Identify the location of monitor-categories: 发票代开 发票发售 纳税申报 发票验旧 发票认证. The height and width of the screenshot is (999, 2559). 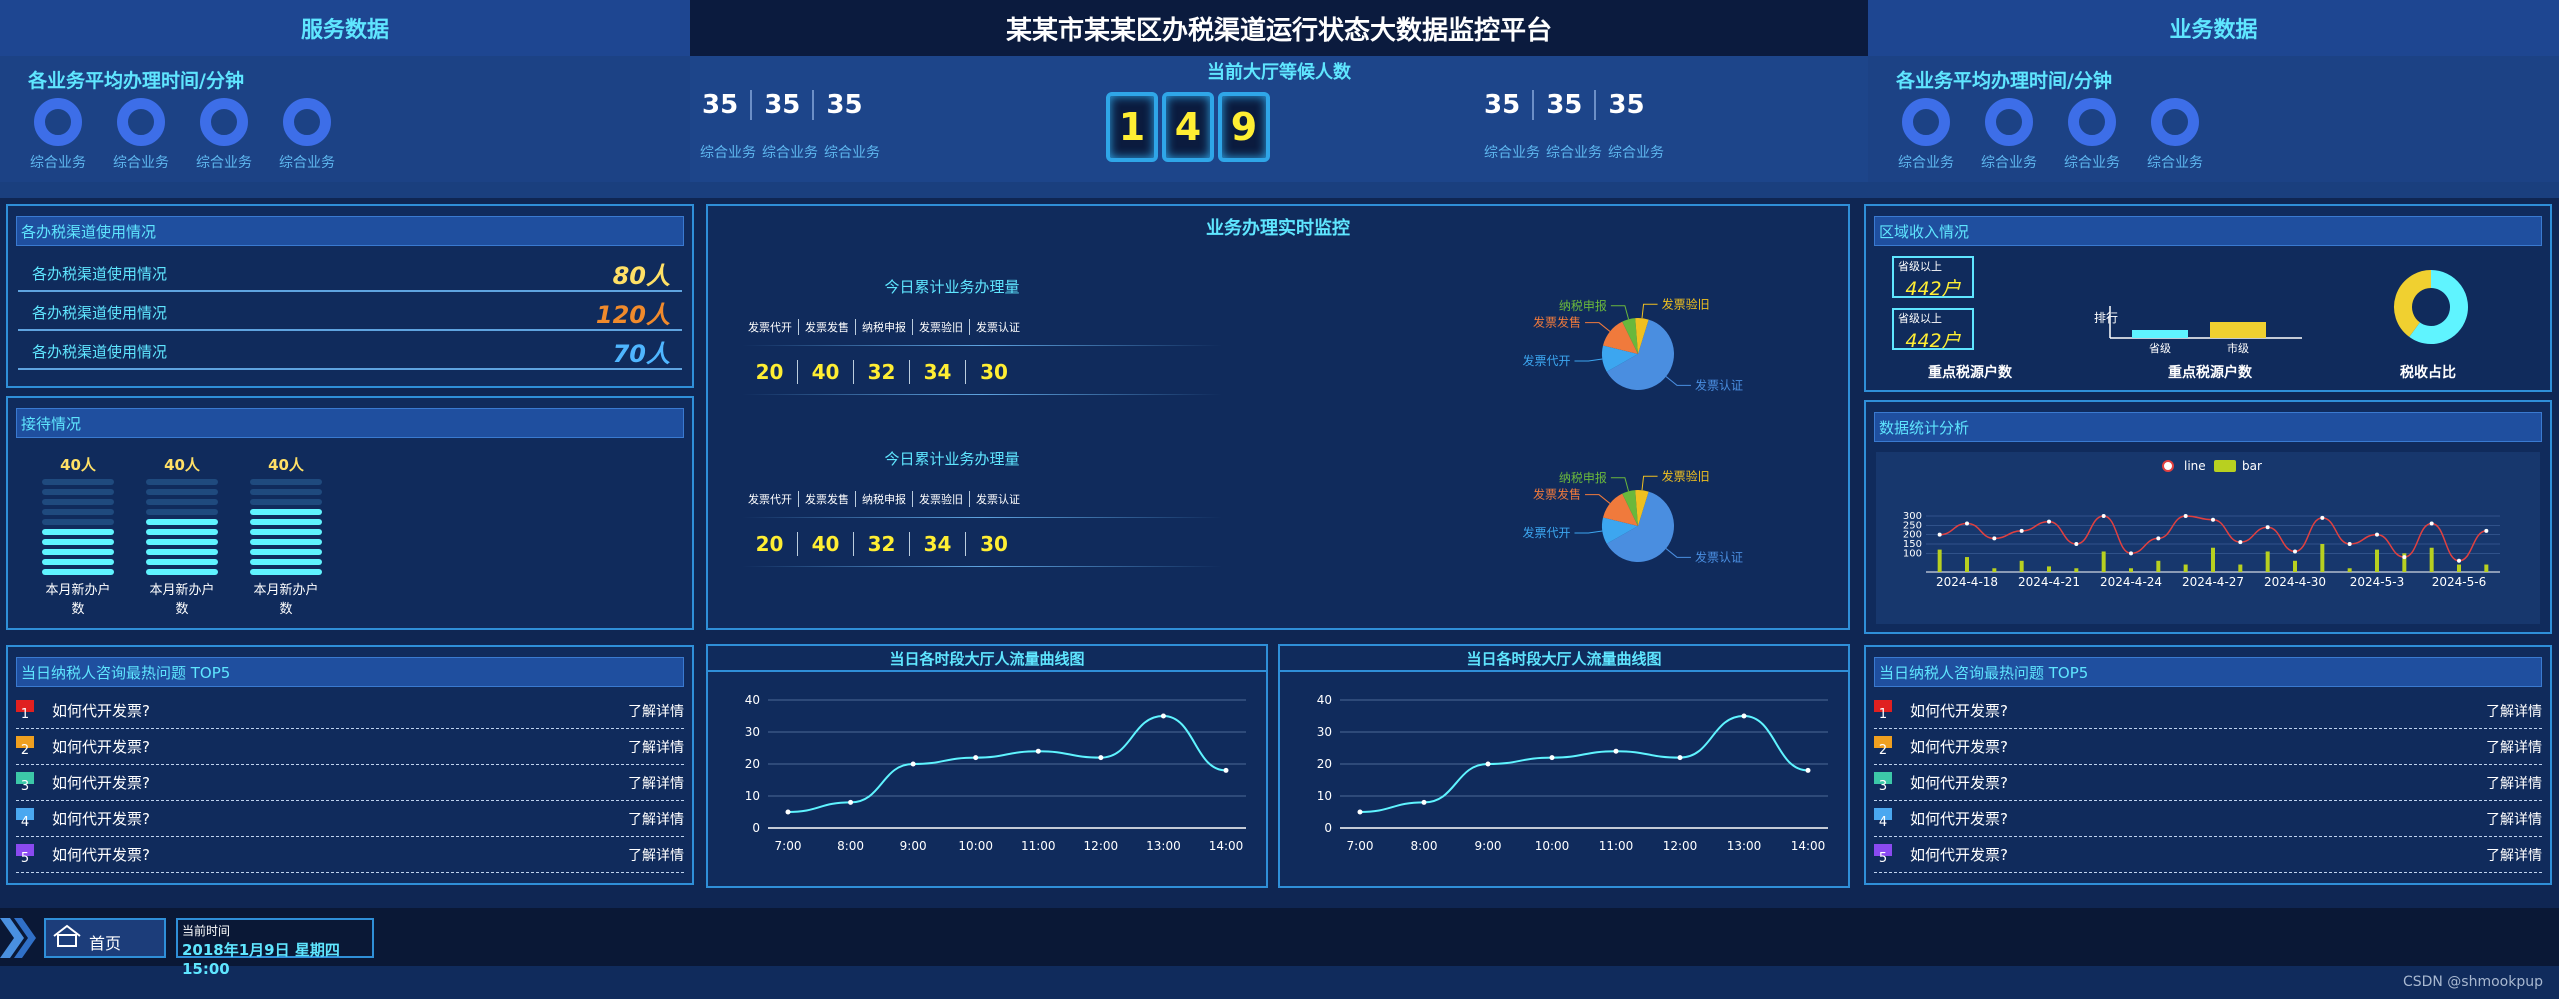
(992, 499).